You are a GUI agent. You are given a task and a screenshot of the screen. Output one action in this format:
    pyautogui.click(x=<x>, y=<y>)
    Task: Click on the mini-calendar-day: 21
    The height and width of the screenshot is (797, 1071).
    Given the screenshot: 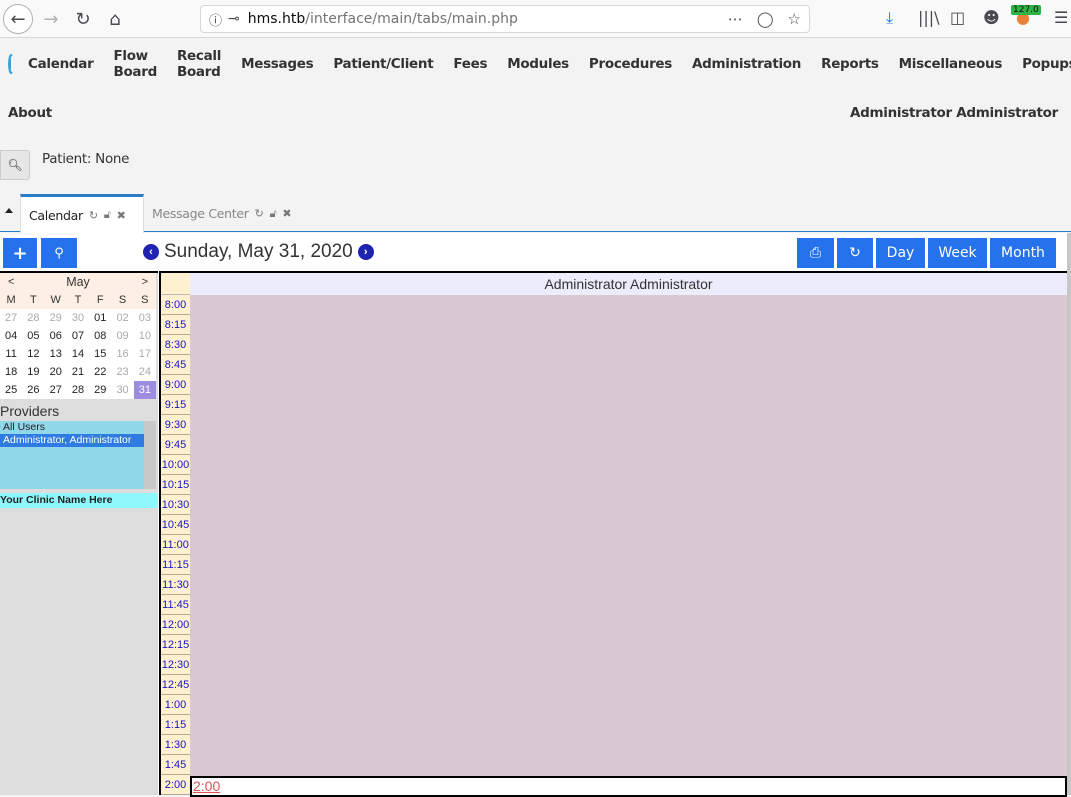 What is the action you would take?
    pyautogui.click(x=78, y=372)
    